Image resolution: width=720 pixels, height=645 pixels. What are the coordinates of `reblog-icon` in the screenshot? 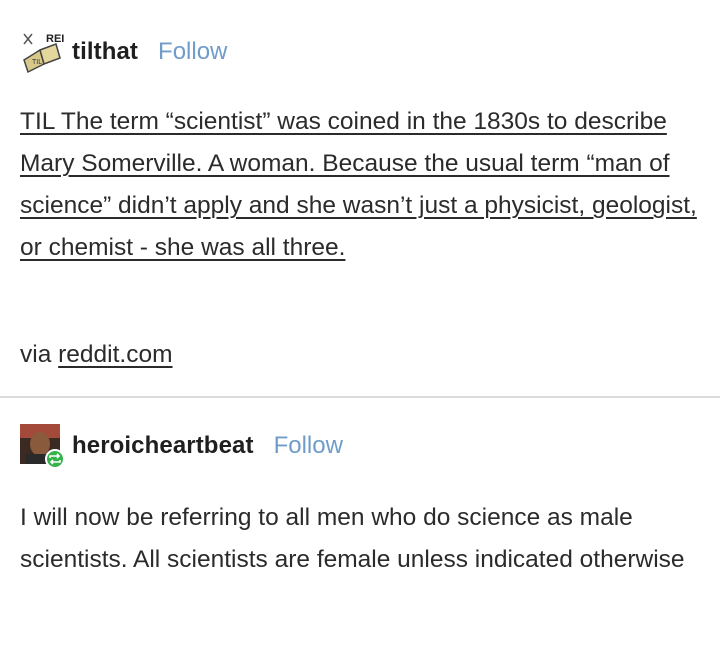 It's located at (55, 459).